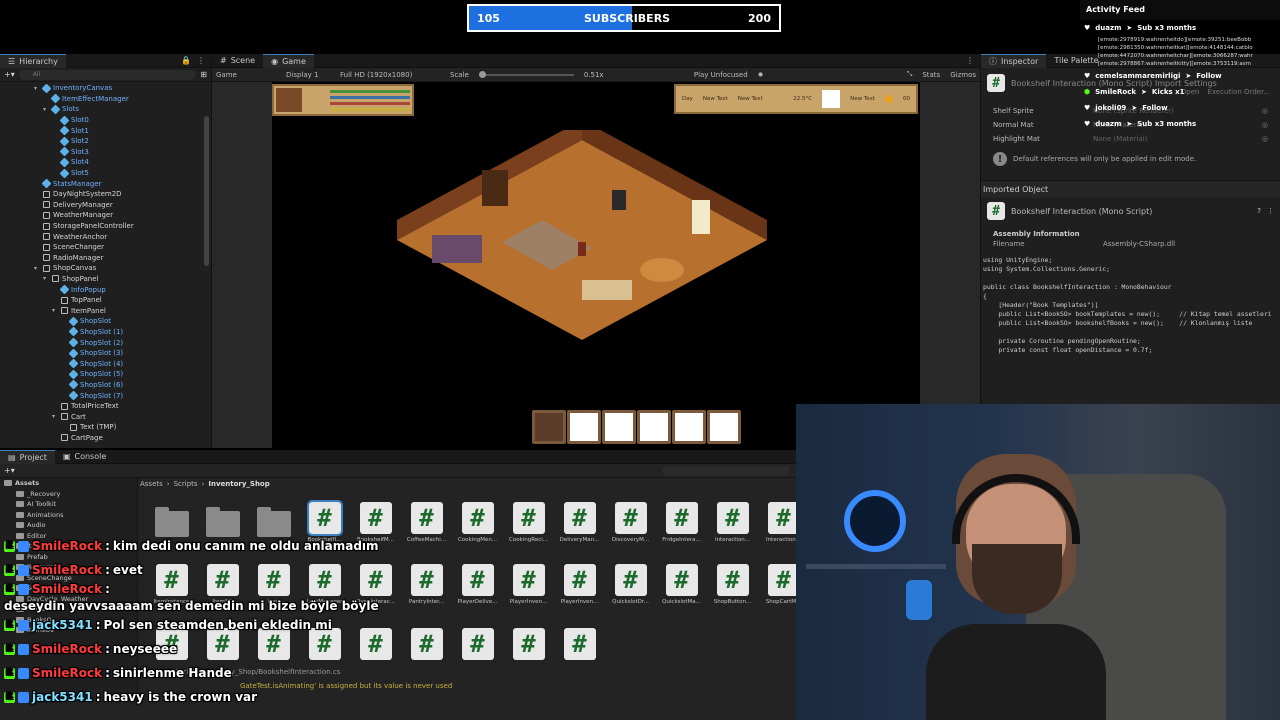 The width and height of the screenshot is (1280, 720). I want to click on breadcrumb-item: Inventory_Shop, so click(238, 484).